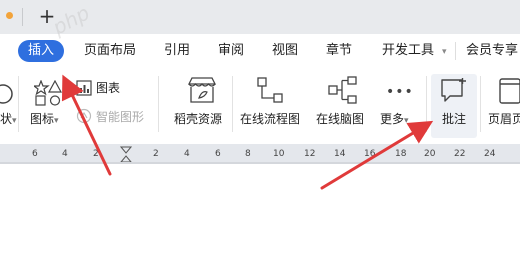  Describe the element at coordinates (454, 119) in the screenshot. I see `comment-button: 批注` at that location.